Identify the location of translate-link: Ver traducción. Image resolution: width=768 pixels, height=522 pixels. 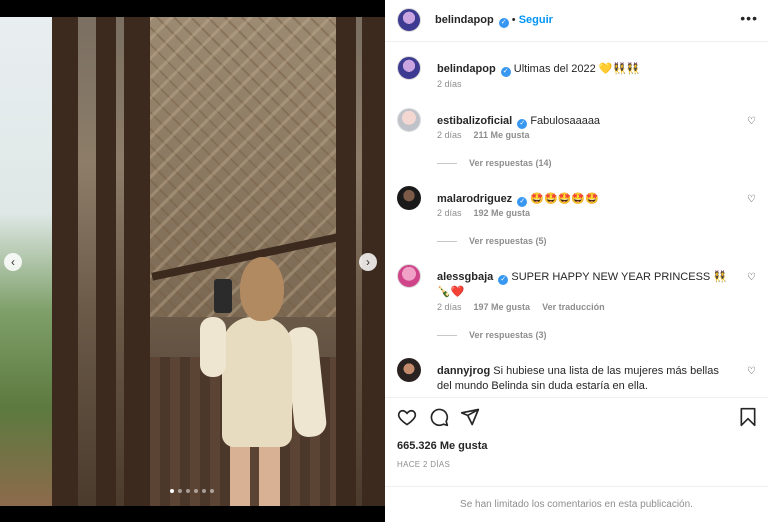
(573, 307).